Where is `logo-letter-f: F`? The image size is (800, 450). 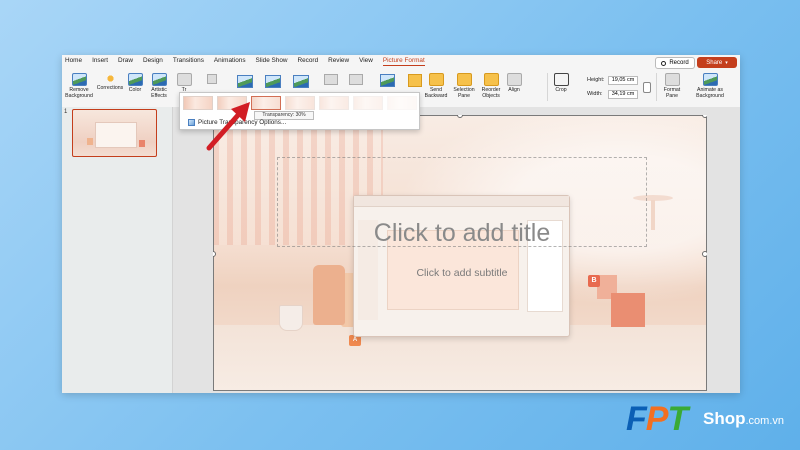
logo-letter-f: F is located at coordinates (636, 419).